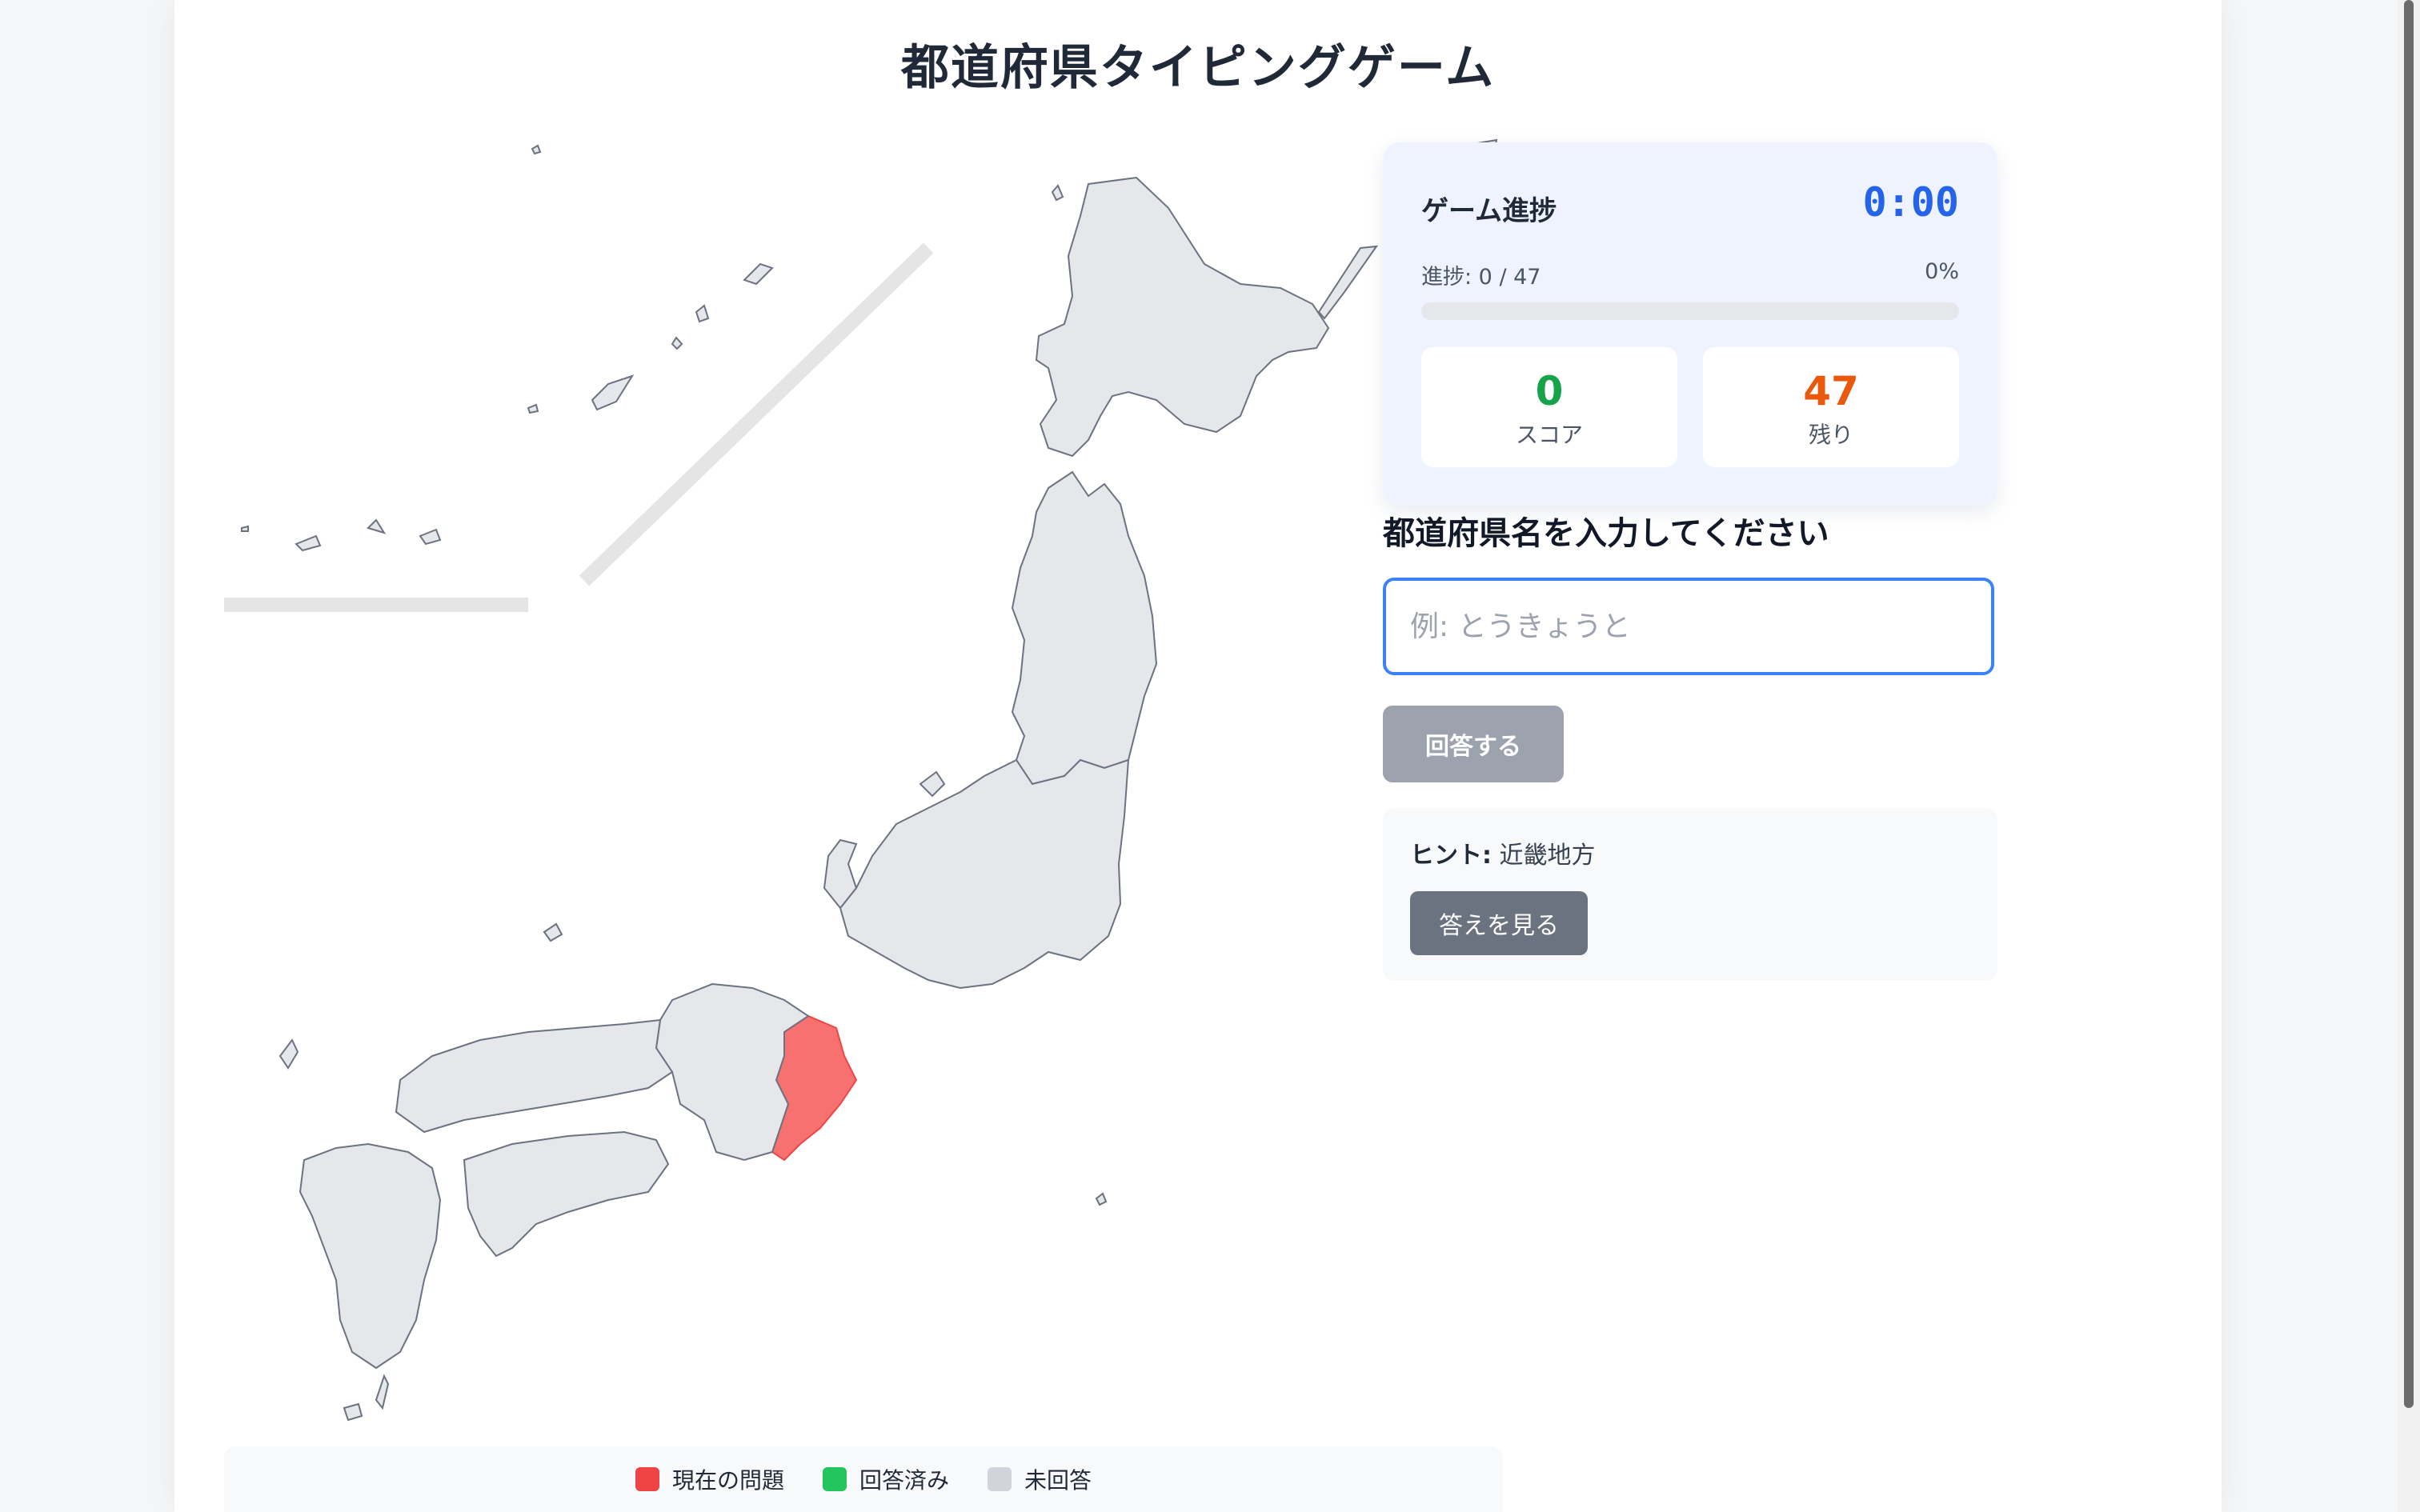  I want to click on hint-line: ヒント: 近畿地方, so click(1503, 852).